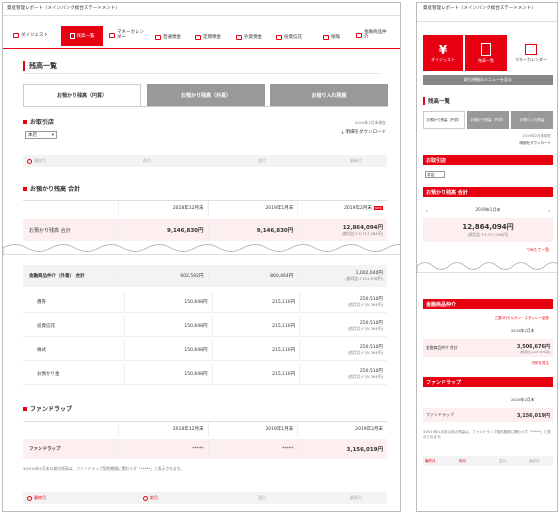  Describe the element at coordinates (342, 208) in the screenshot. I see `col-feb: 2019年2月末 NEW` at that location.